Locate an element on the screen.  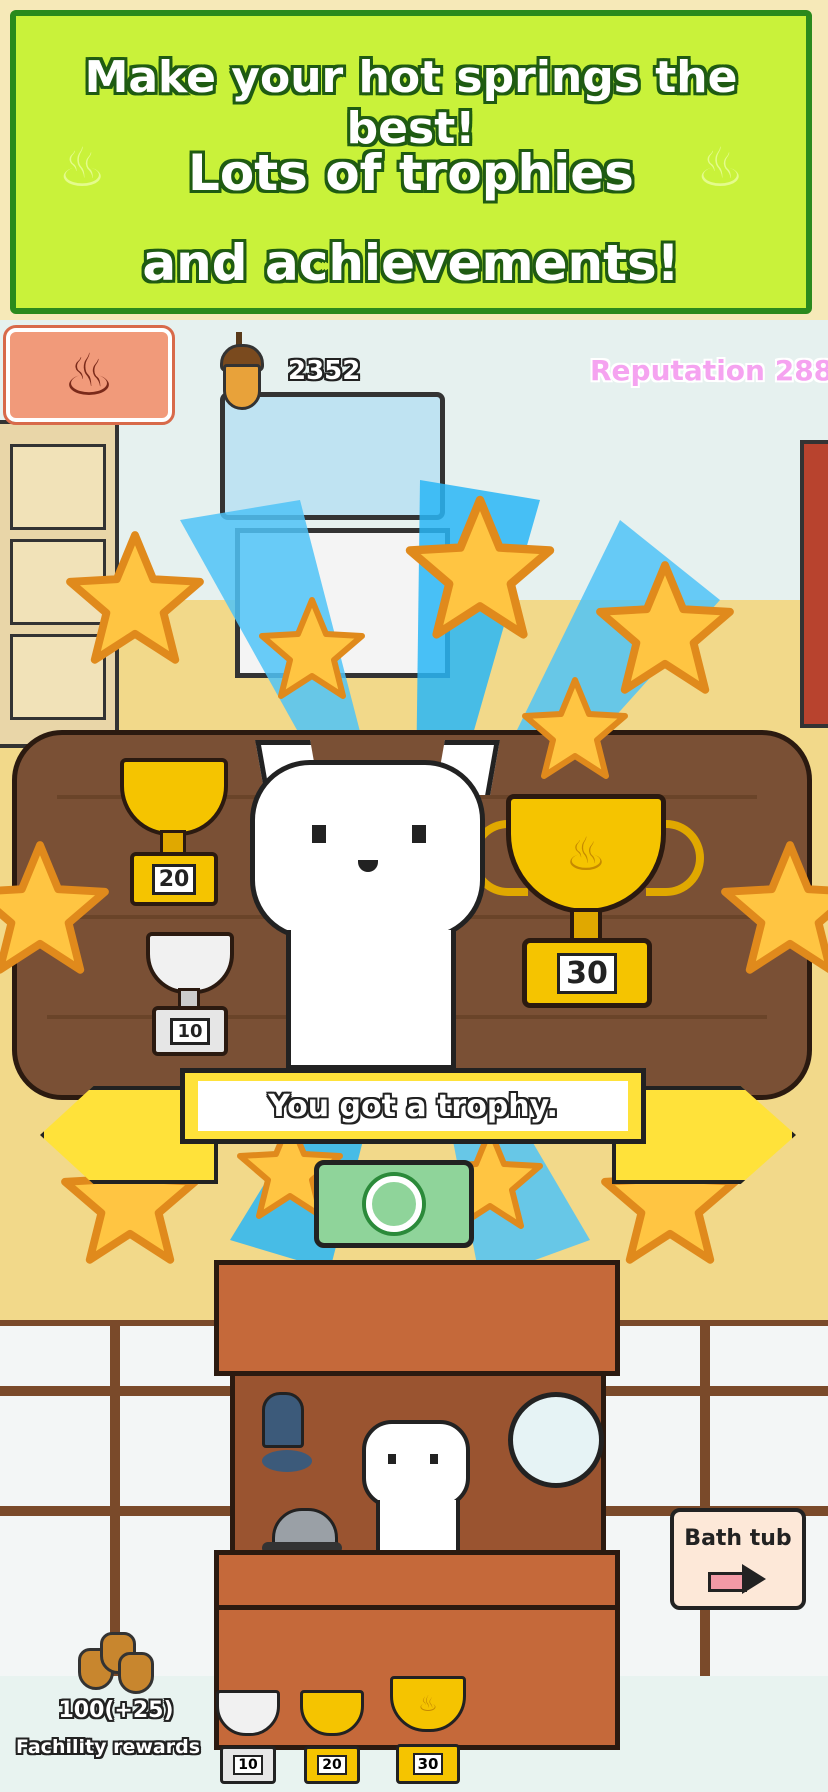
trophy-slot-10: 10 is located at coordinates (247, 1737).